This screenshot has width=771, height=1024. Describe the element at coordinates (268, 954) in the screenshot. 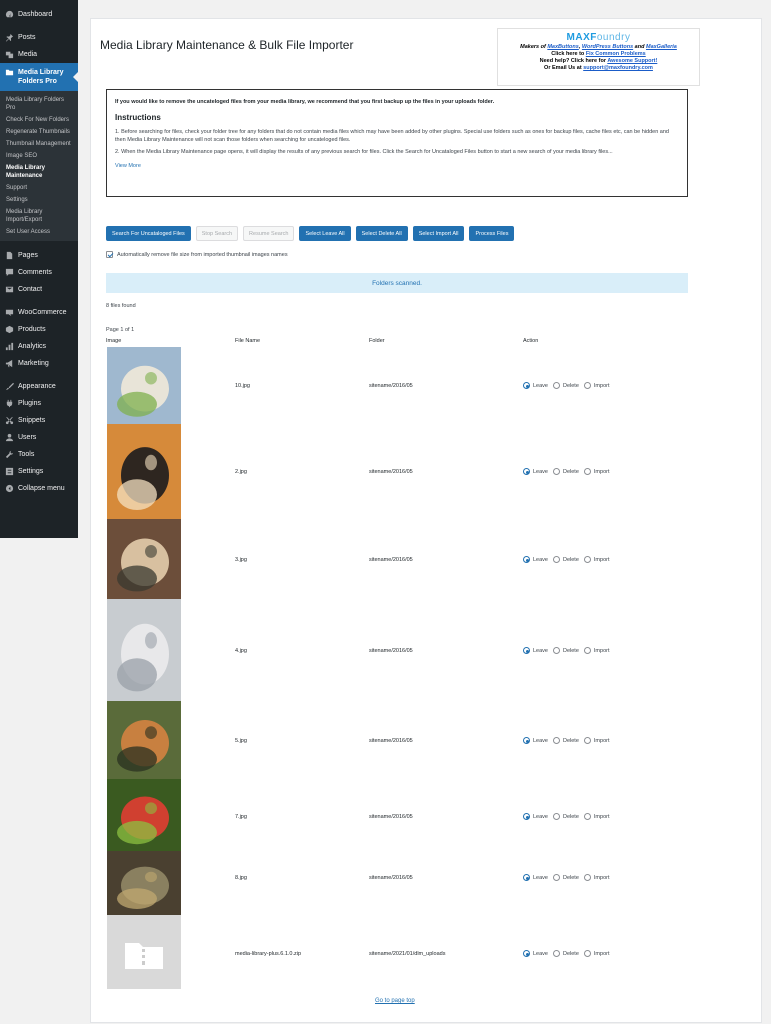

I see `file-name-cell: media-library-plus.6.1.0.zip` at that location.